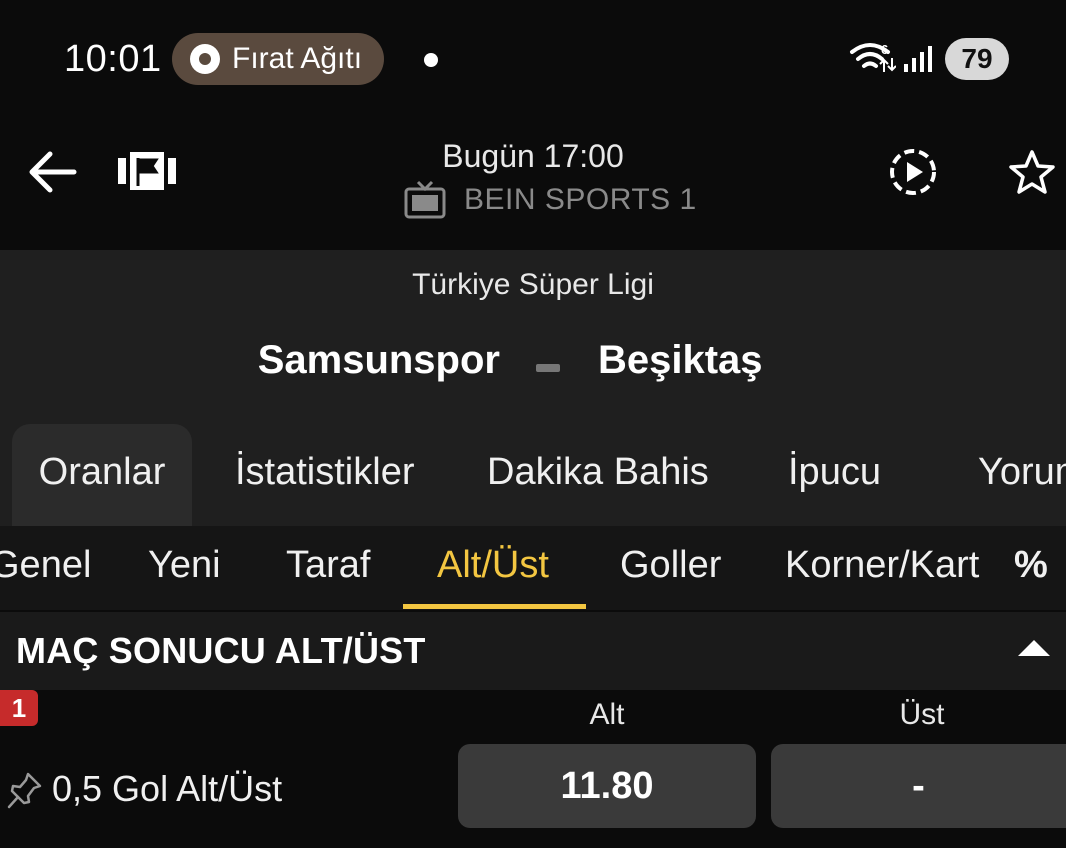  Describe the element at coordinates (102, 475) in the screenshot. I see `tab-oranlar: Oranlar` at that location.